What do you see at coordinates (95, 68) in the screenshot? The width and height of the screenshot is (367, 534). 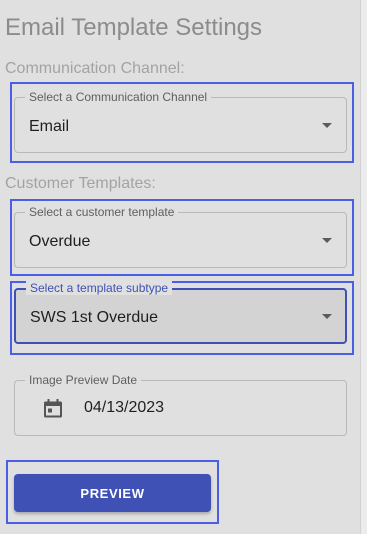 I see `communication-channel-section-label: Communication Channel:` at bounding box center [95, 68].